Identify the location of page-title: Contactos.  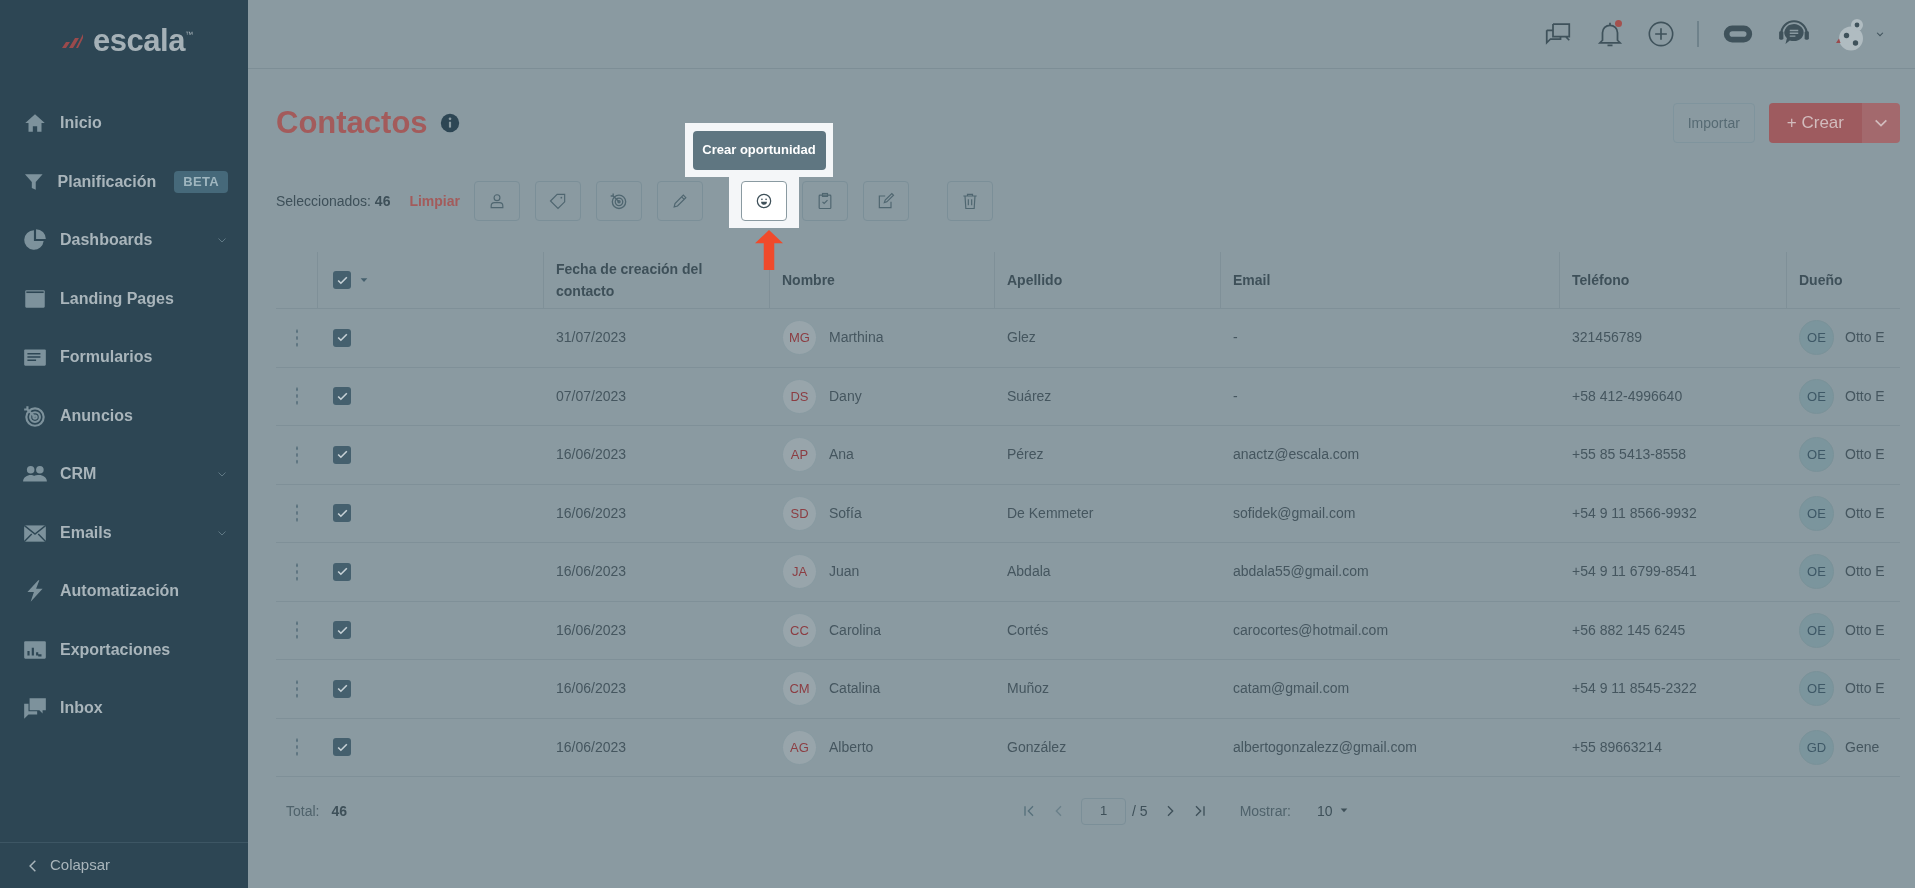
(352, 122).